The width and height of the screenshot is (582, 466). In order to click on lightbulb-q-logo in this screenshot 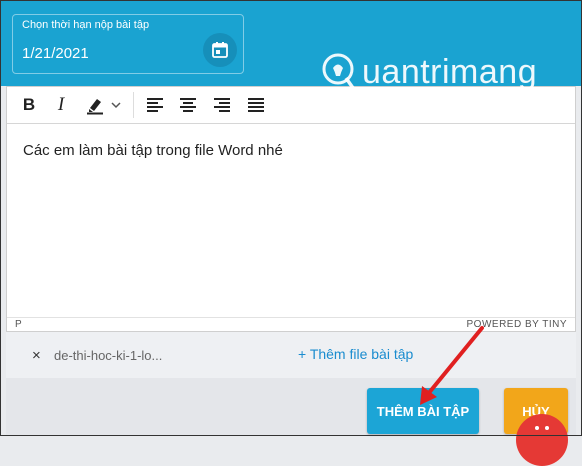, I will do `click(338, 71)`.